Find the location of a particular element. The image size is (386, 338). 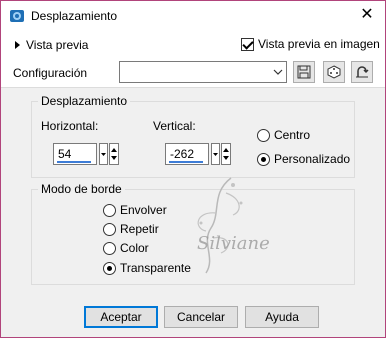

close-icon: ✕ is located at coordinates (367, 15).